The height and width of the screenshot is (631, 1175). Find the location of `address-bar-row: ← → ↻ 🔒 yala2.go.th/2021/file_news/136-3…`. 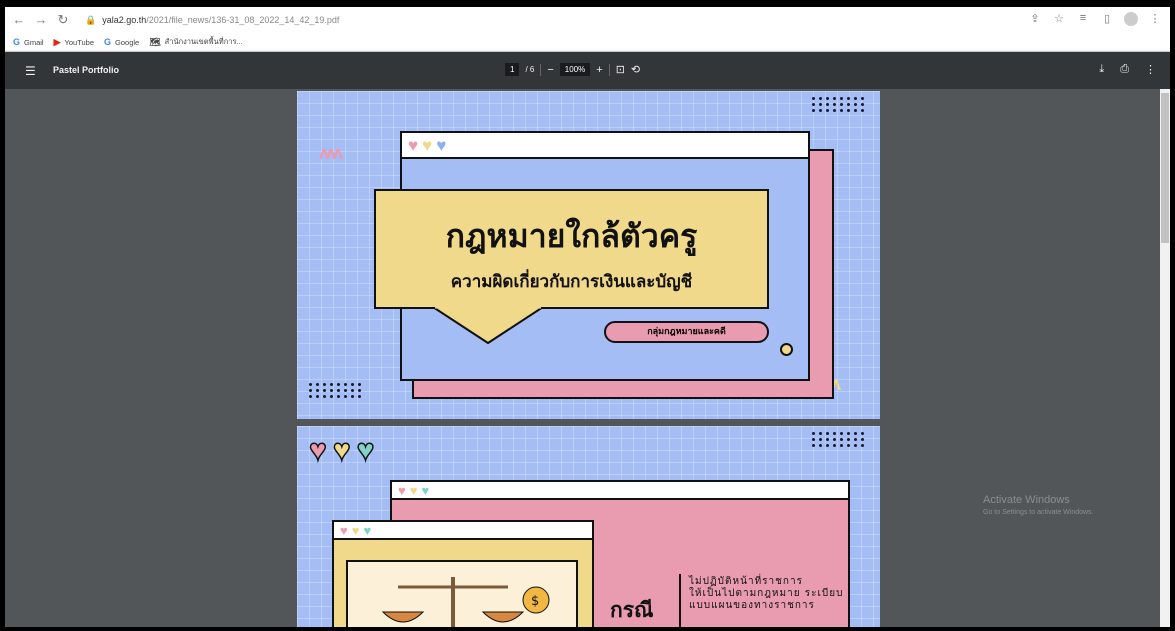

address-bar-row: ← → ↻ 🔒 yala2.go.th/2021/file_news/136-3… is located at coordinates (587, 20).